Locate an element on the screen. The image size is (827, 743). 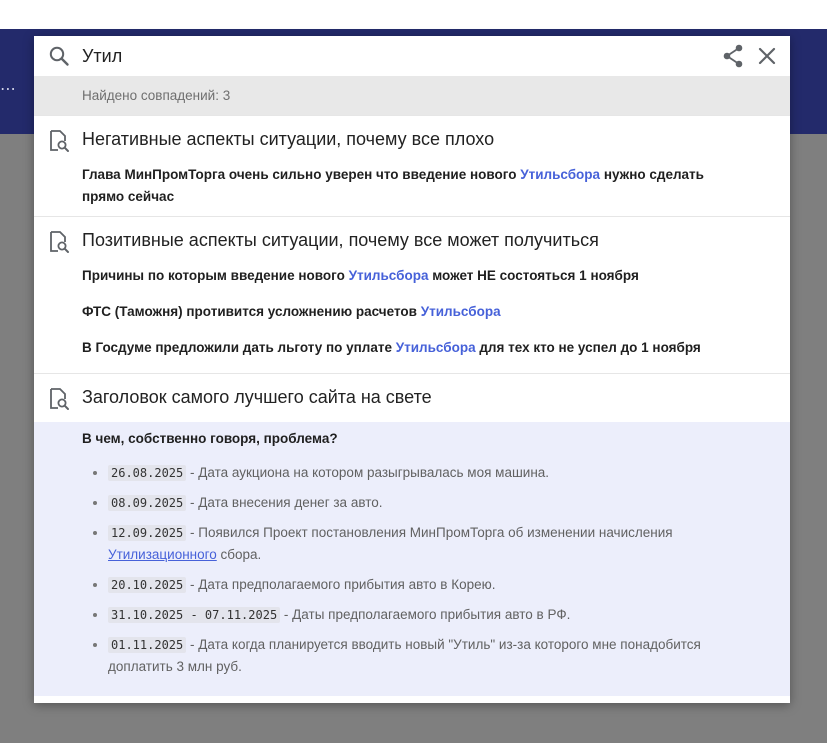
date-code: 01.11.2025 is located at coordinates (147, 645).